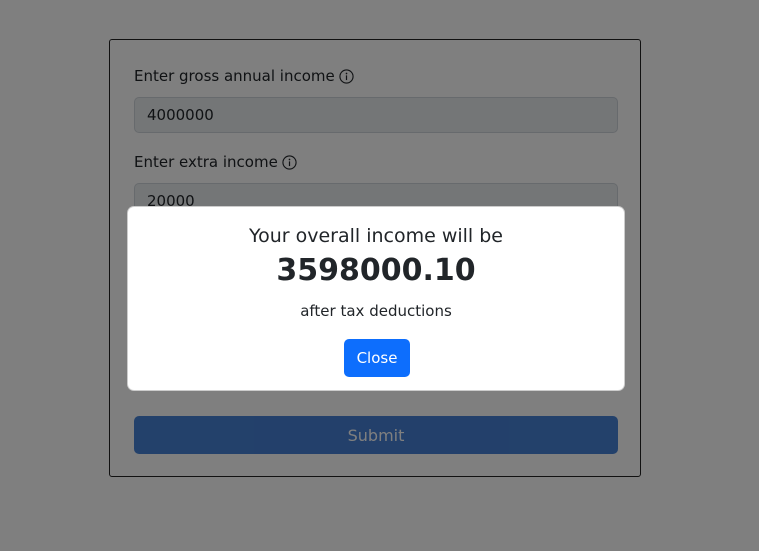 The image size is (759, 551). What do you see at coordinates (376, 270) in the screenshot?
I see `income-amount: 3598000.10` at bounding box center [376, 270].